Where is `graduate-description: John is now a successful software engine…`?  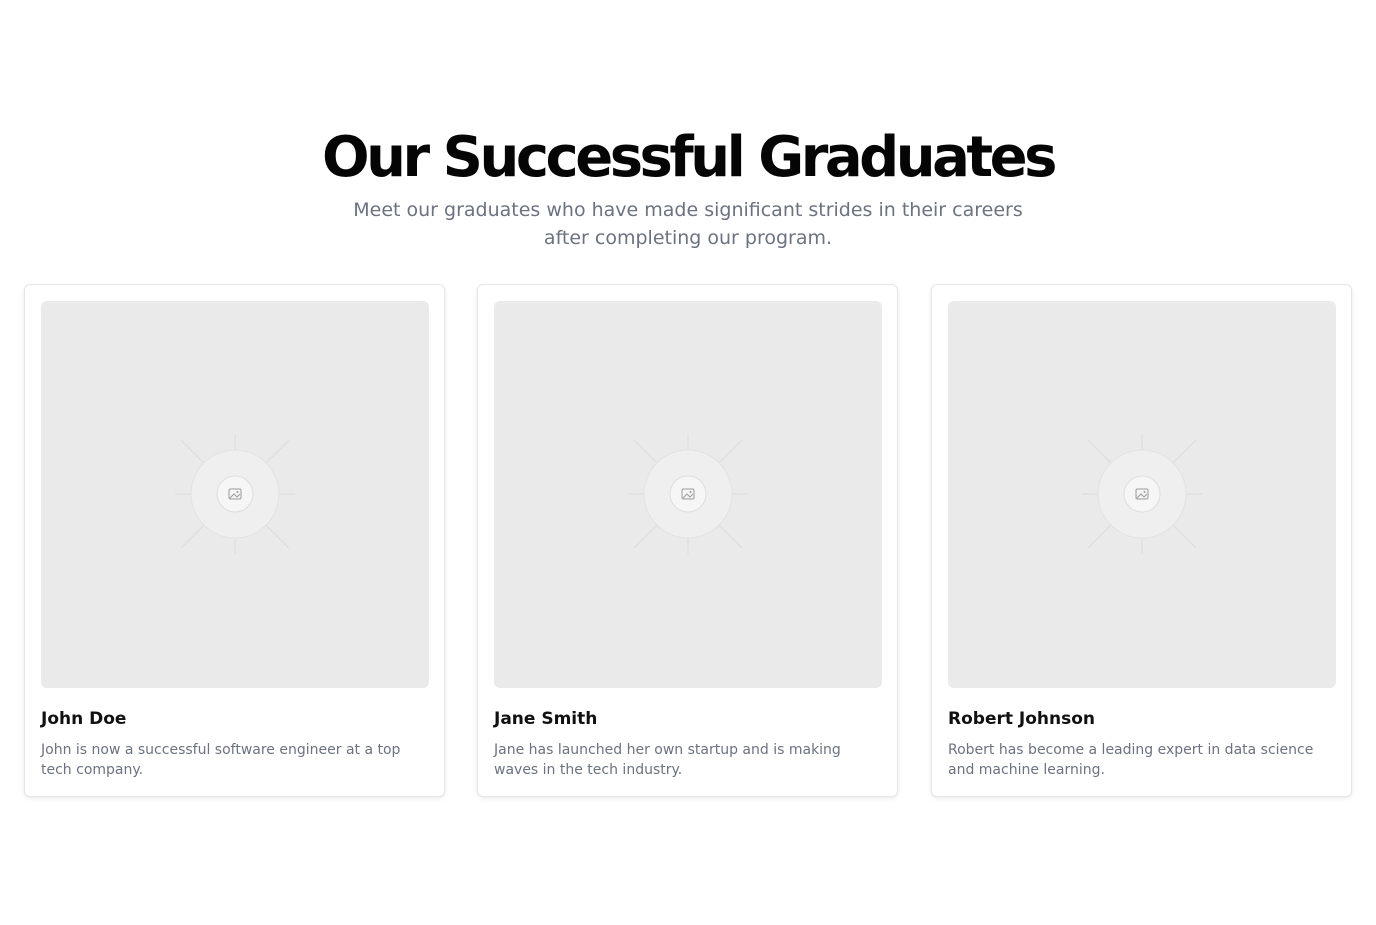
graduate-description: John is now a successful software engine… is located at coordinates (221, 760).